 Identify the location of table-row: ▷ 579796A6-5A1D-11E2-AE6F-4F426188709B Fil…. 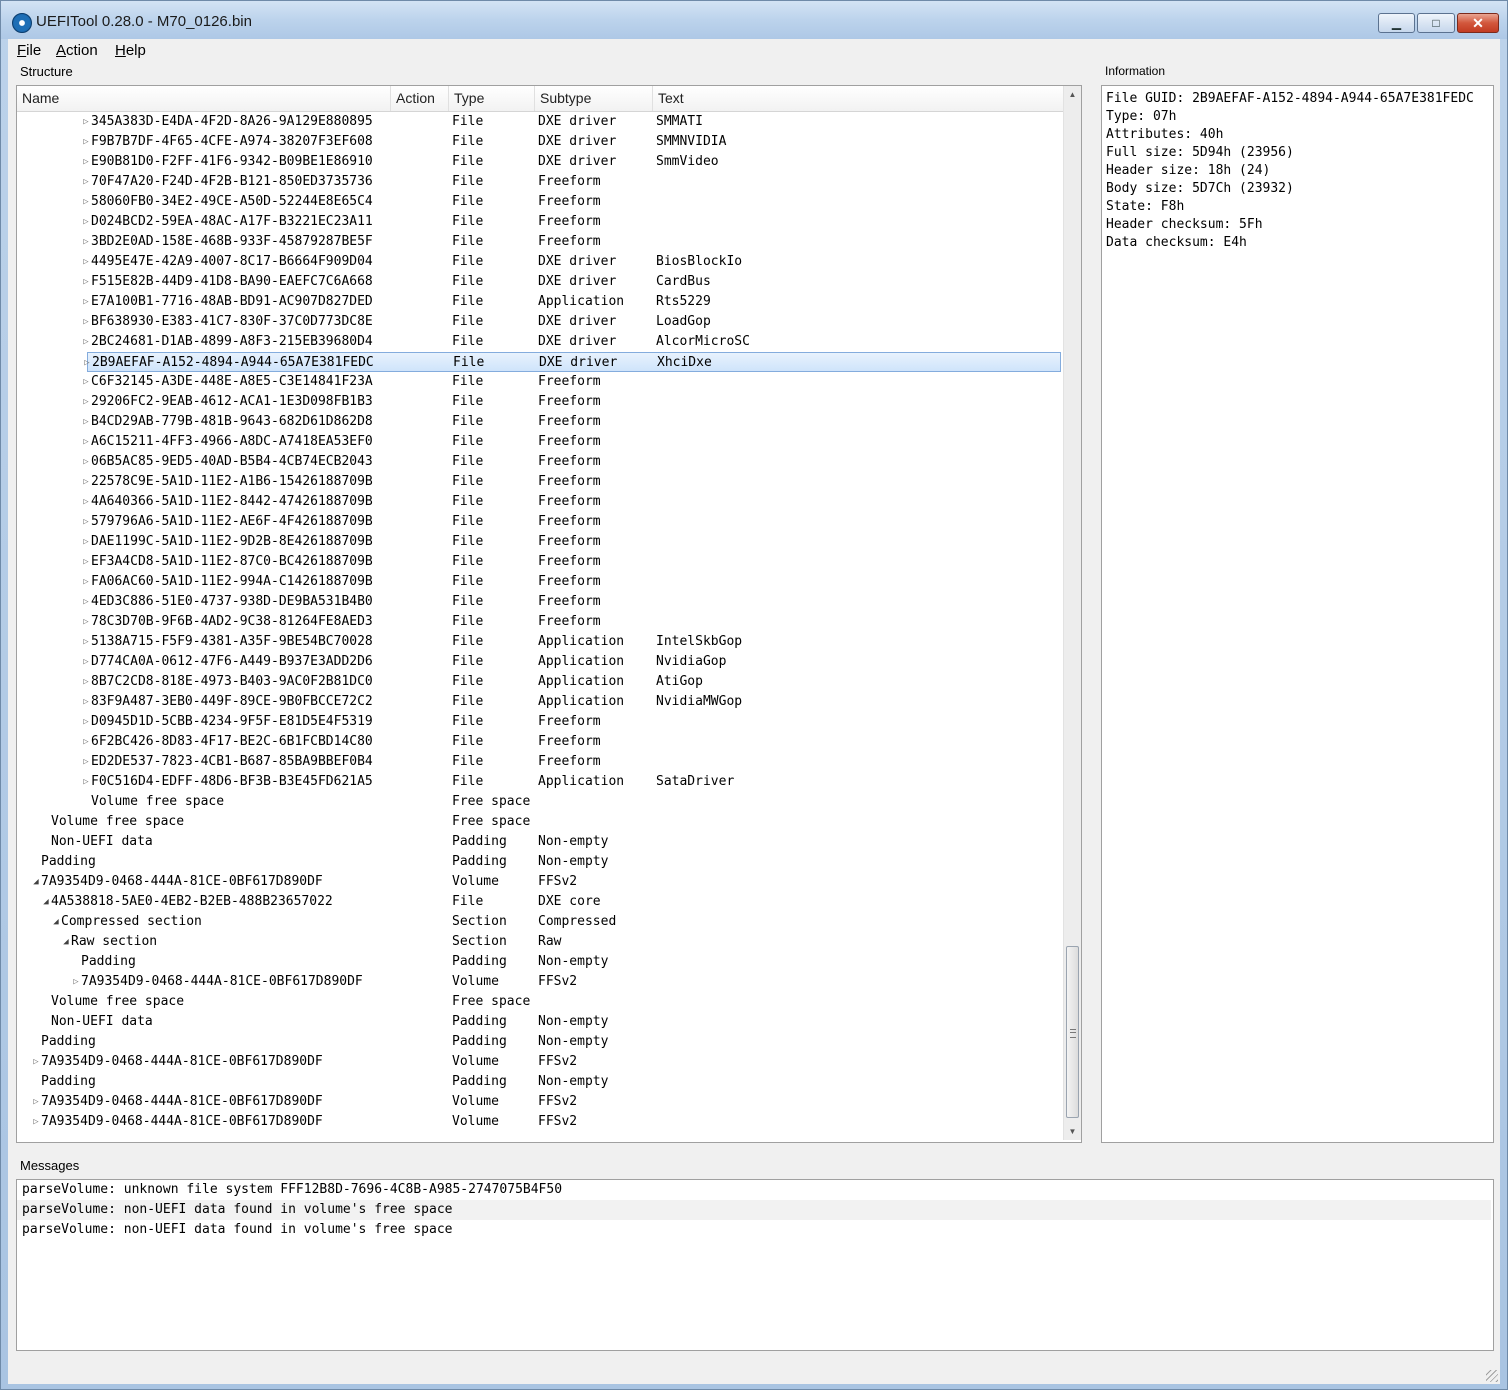
(540, 522).